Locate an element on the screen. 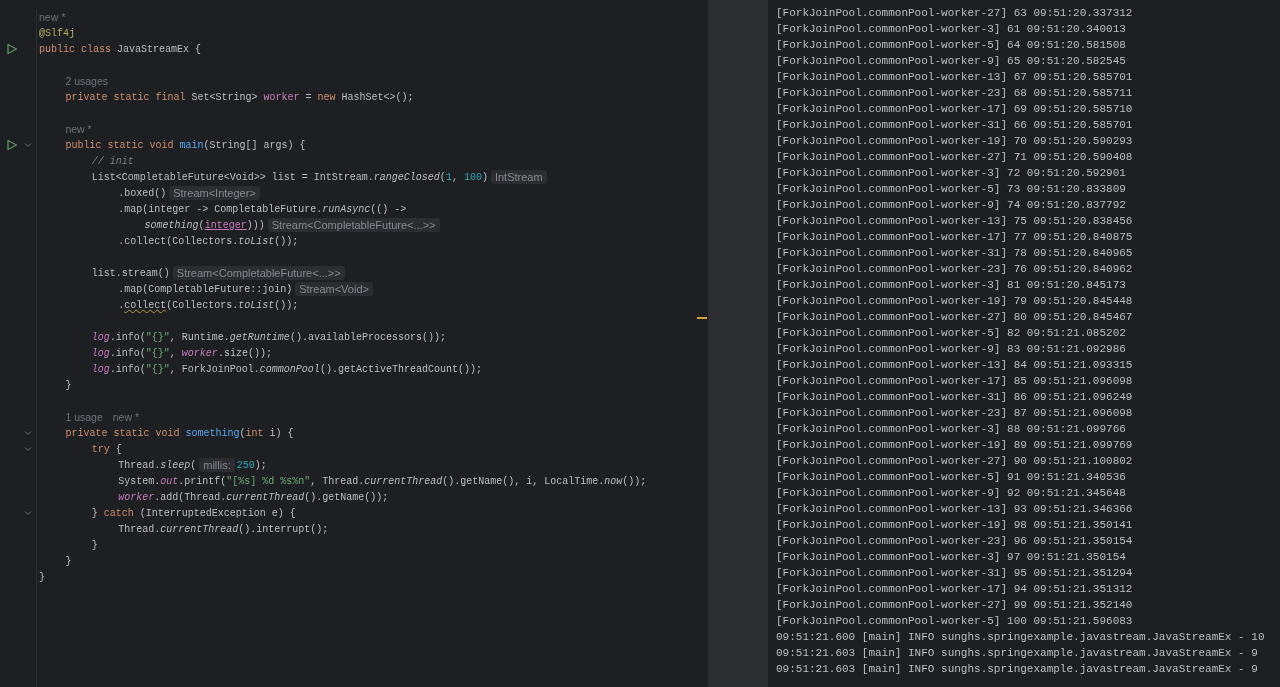  console-line: [ForkJoinPool.commonPool-worker-9] 83 09:51:21.092986 is located at coordinates (951, 349).